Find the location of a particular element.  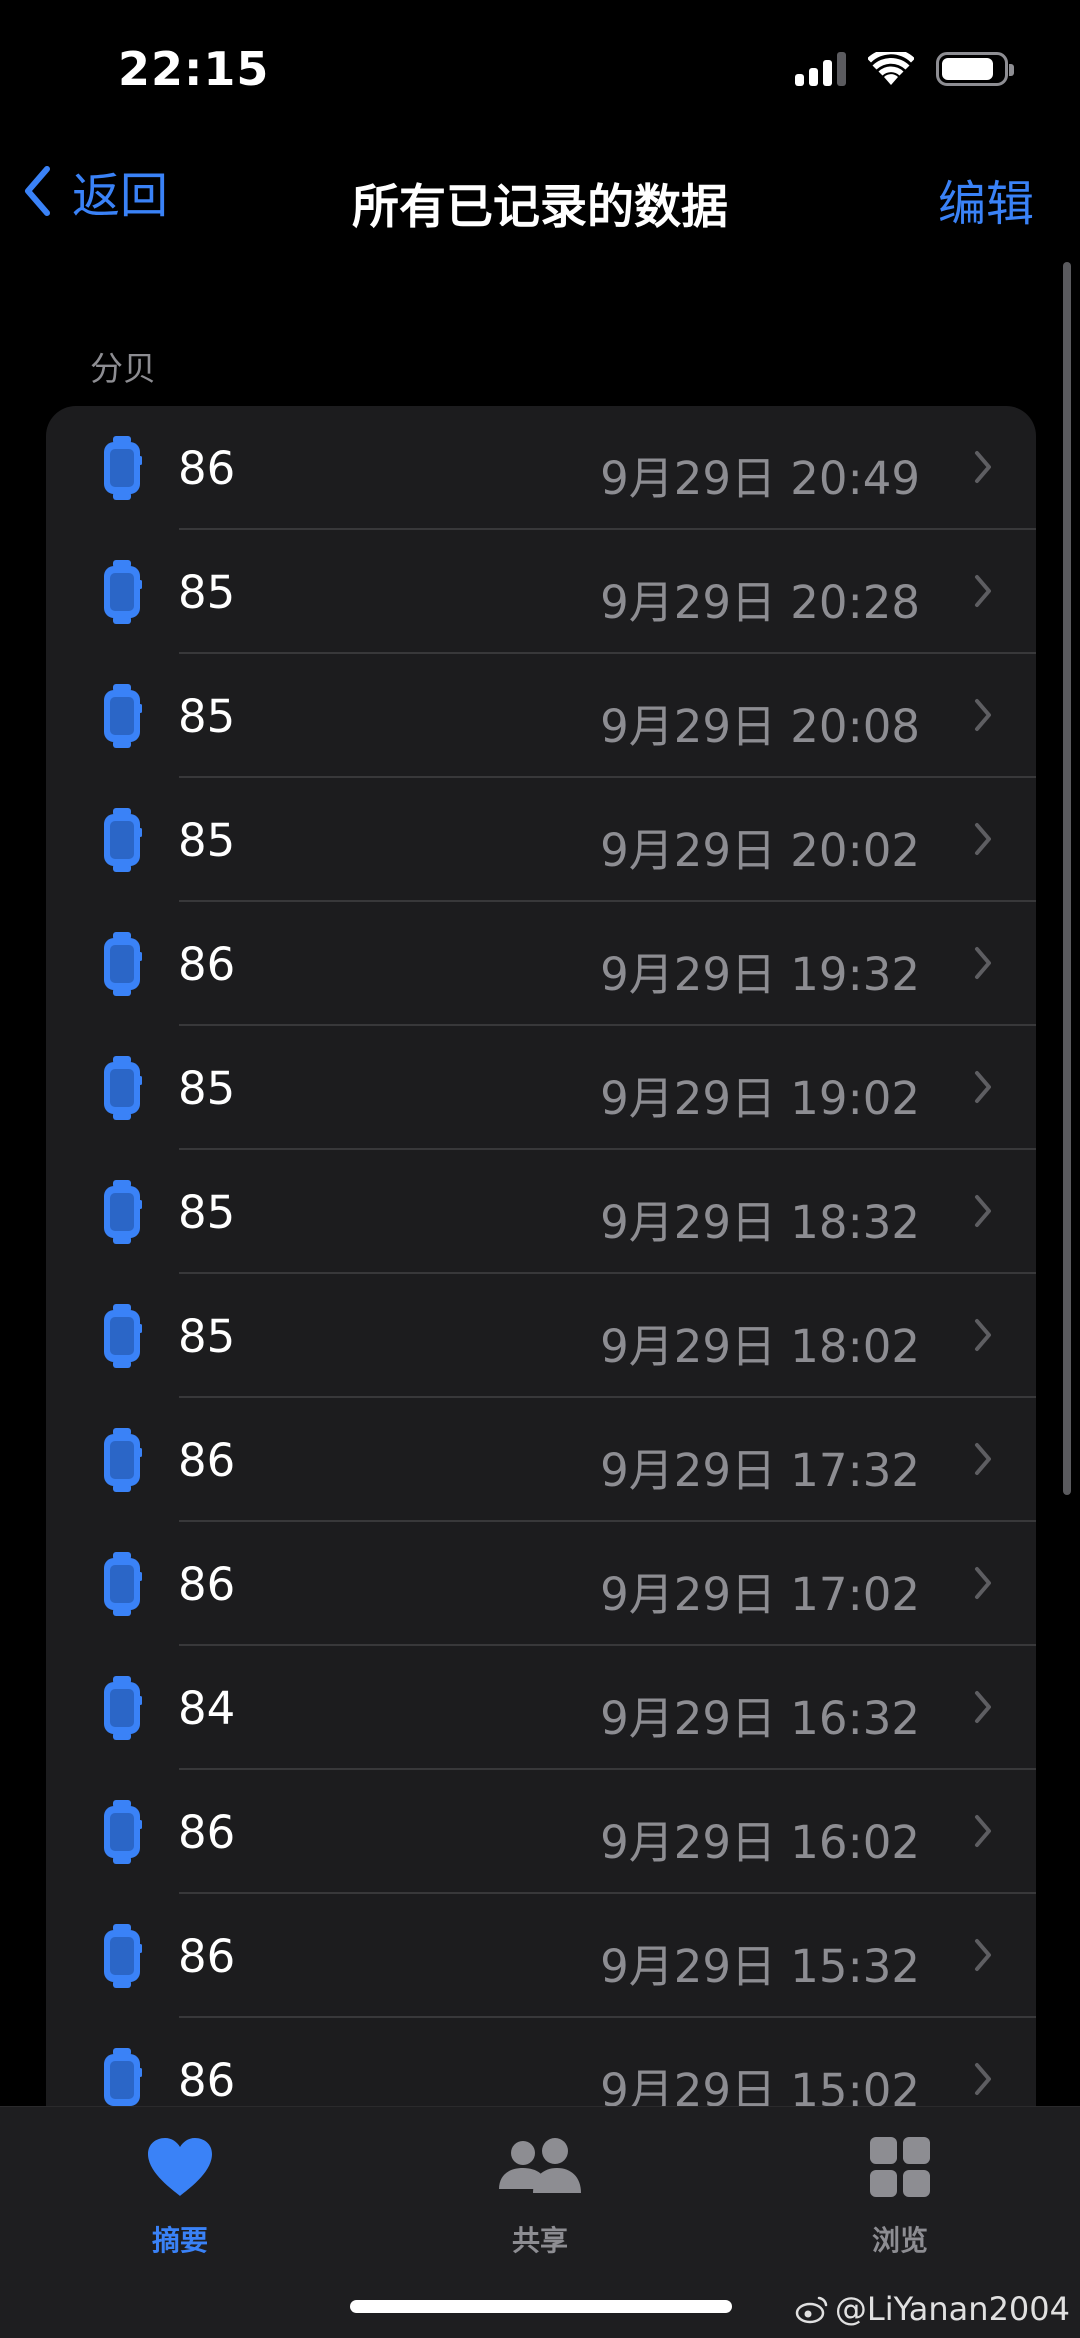

list-item: 85 9月29日 20:02 is located at coordinates (541, 840).